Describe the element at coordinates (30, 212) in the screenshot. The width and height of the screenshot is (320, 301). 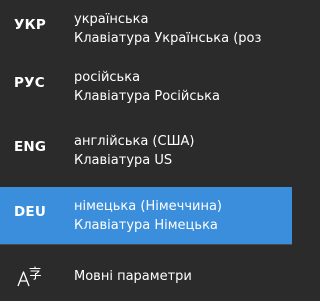
I see `language-code: DEU` at that location.